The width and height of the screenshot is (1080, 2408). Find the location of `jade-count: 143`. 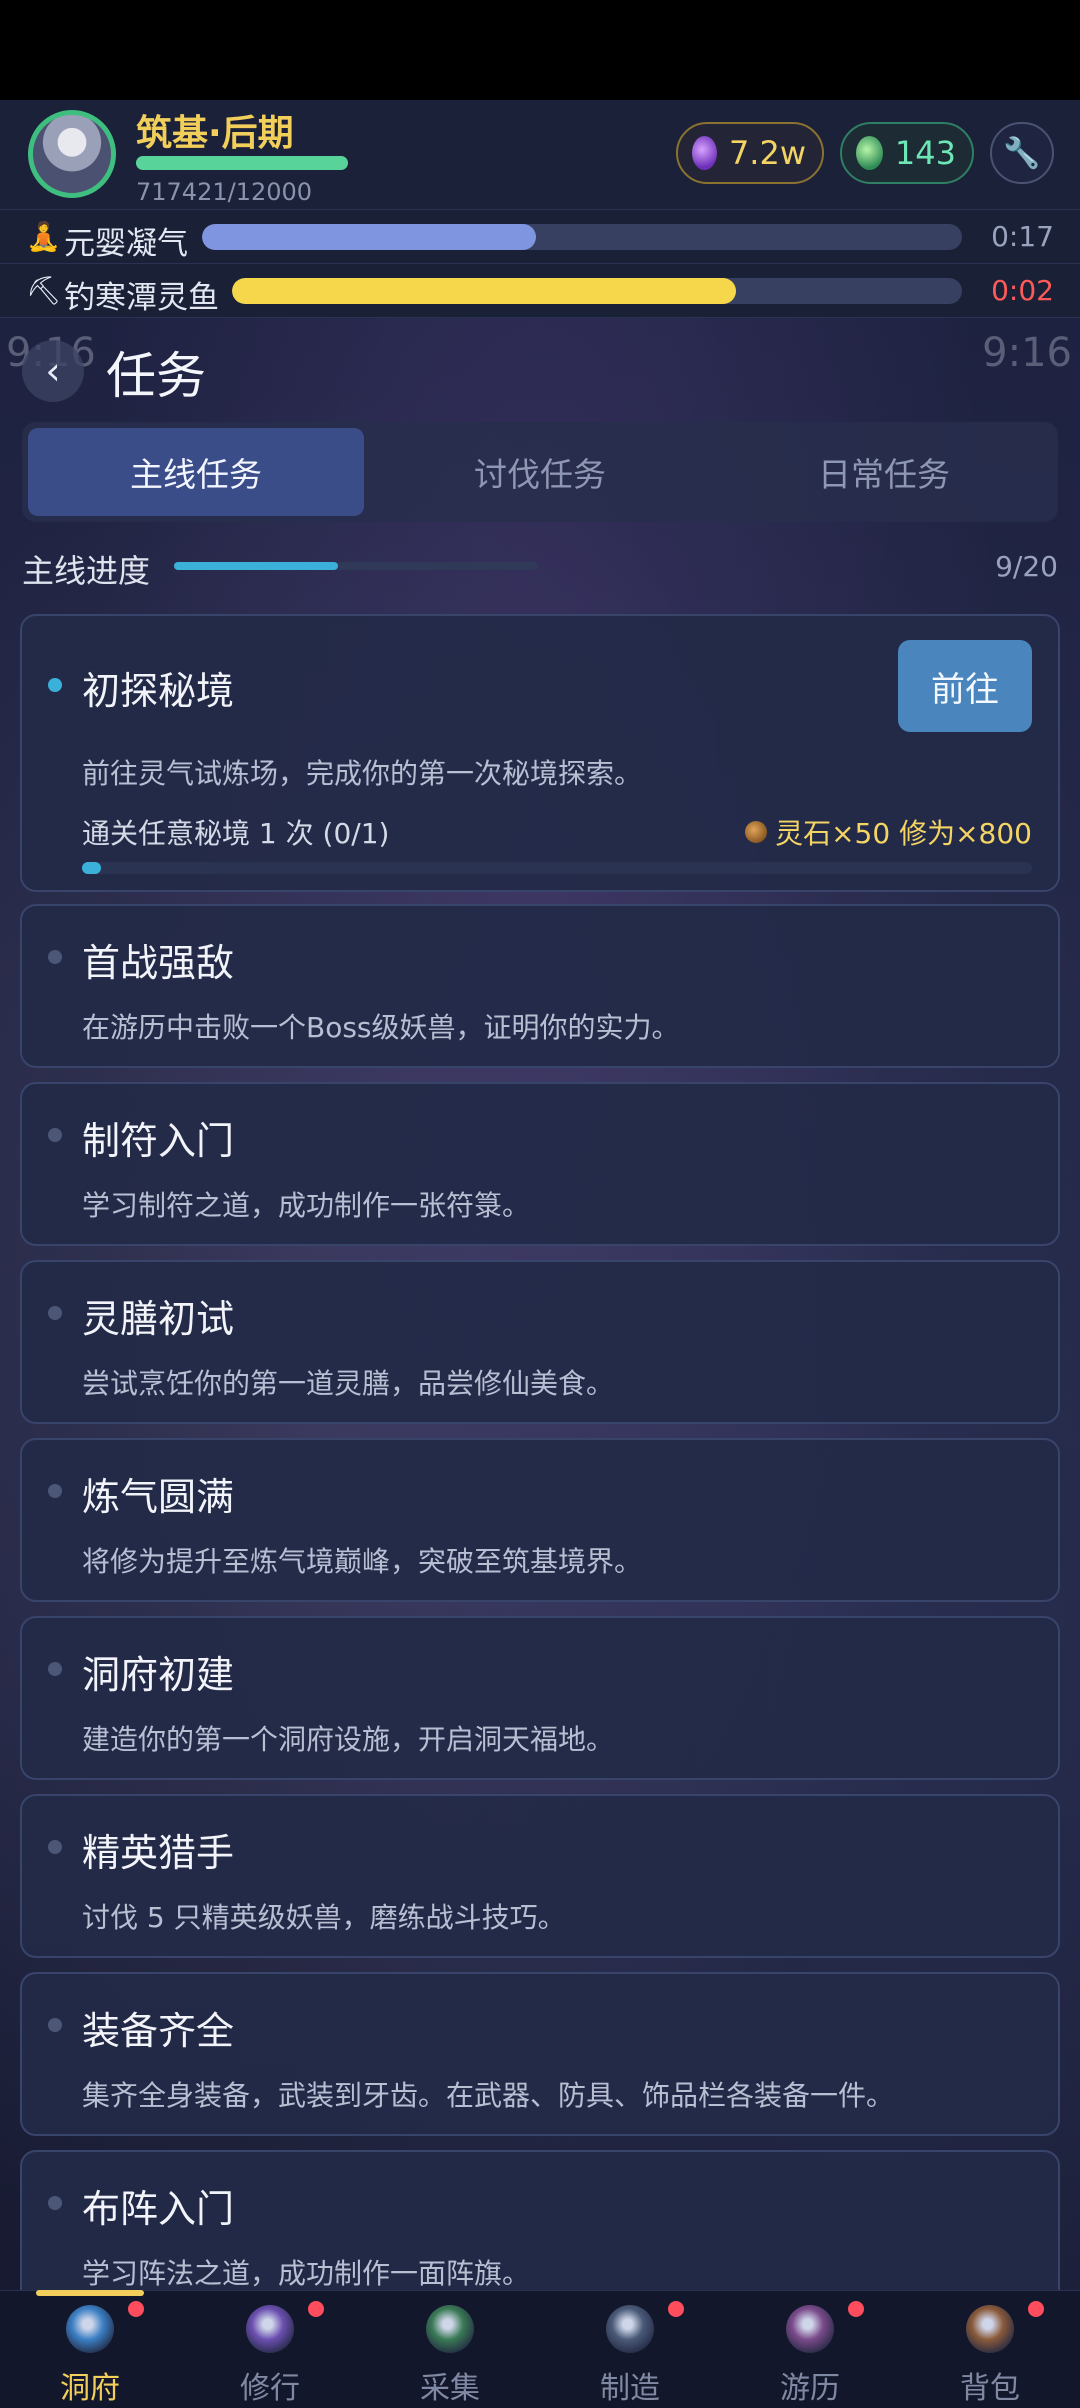

jade-count: 143 is located at coordinates (925, 153).